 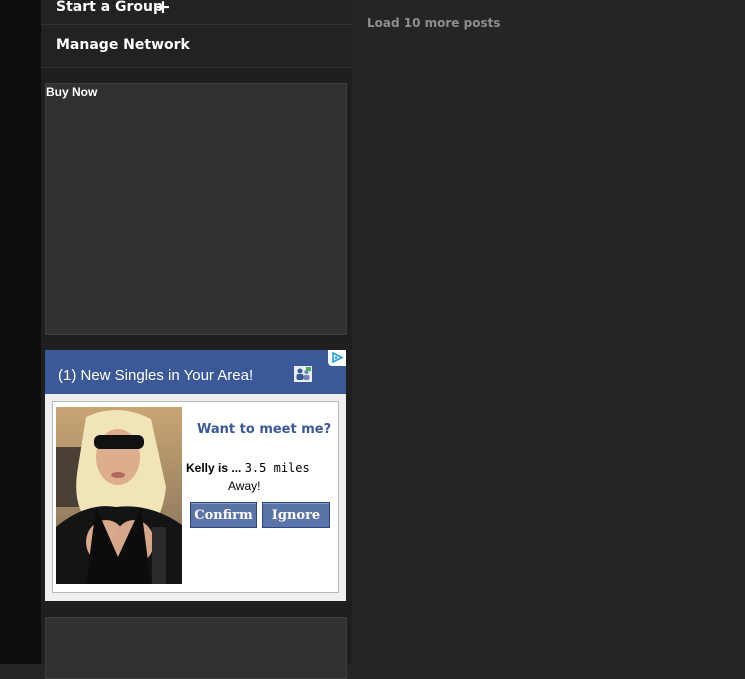 I want to click on left-gutter, so click(x=20, y=332).